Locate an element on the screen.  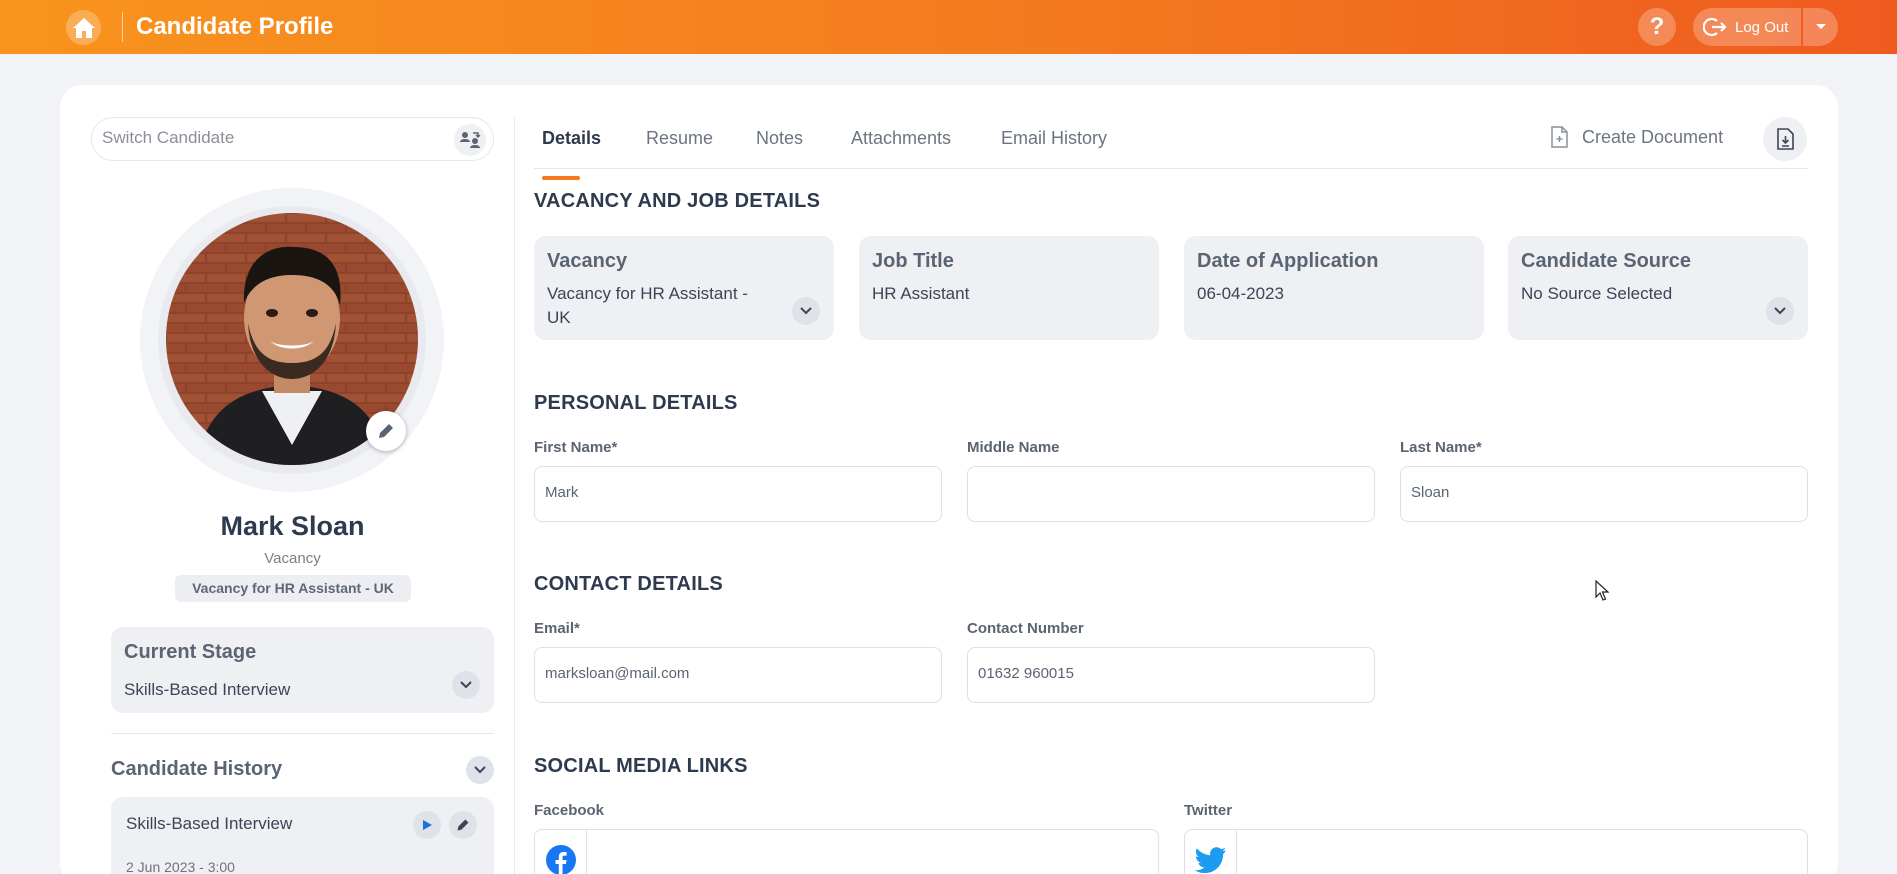
middle-name-input is located at coordinates (1168, 492).